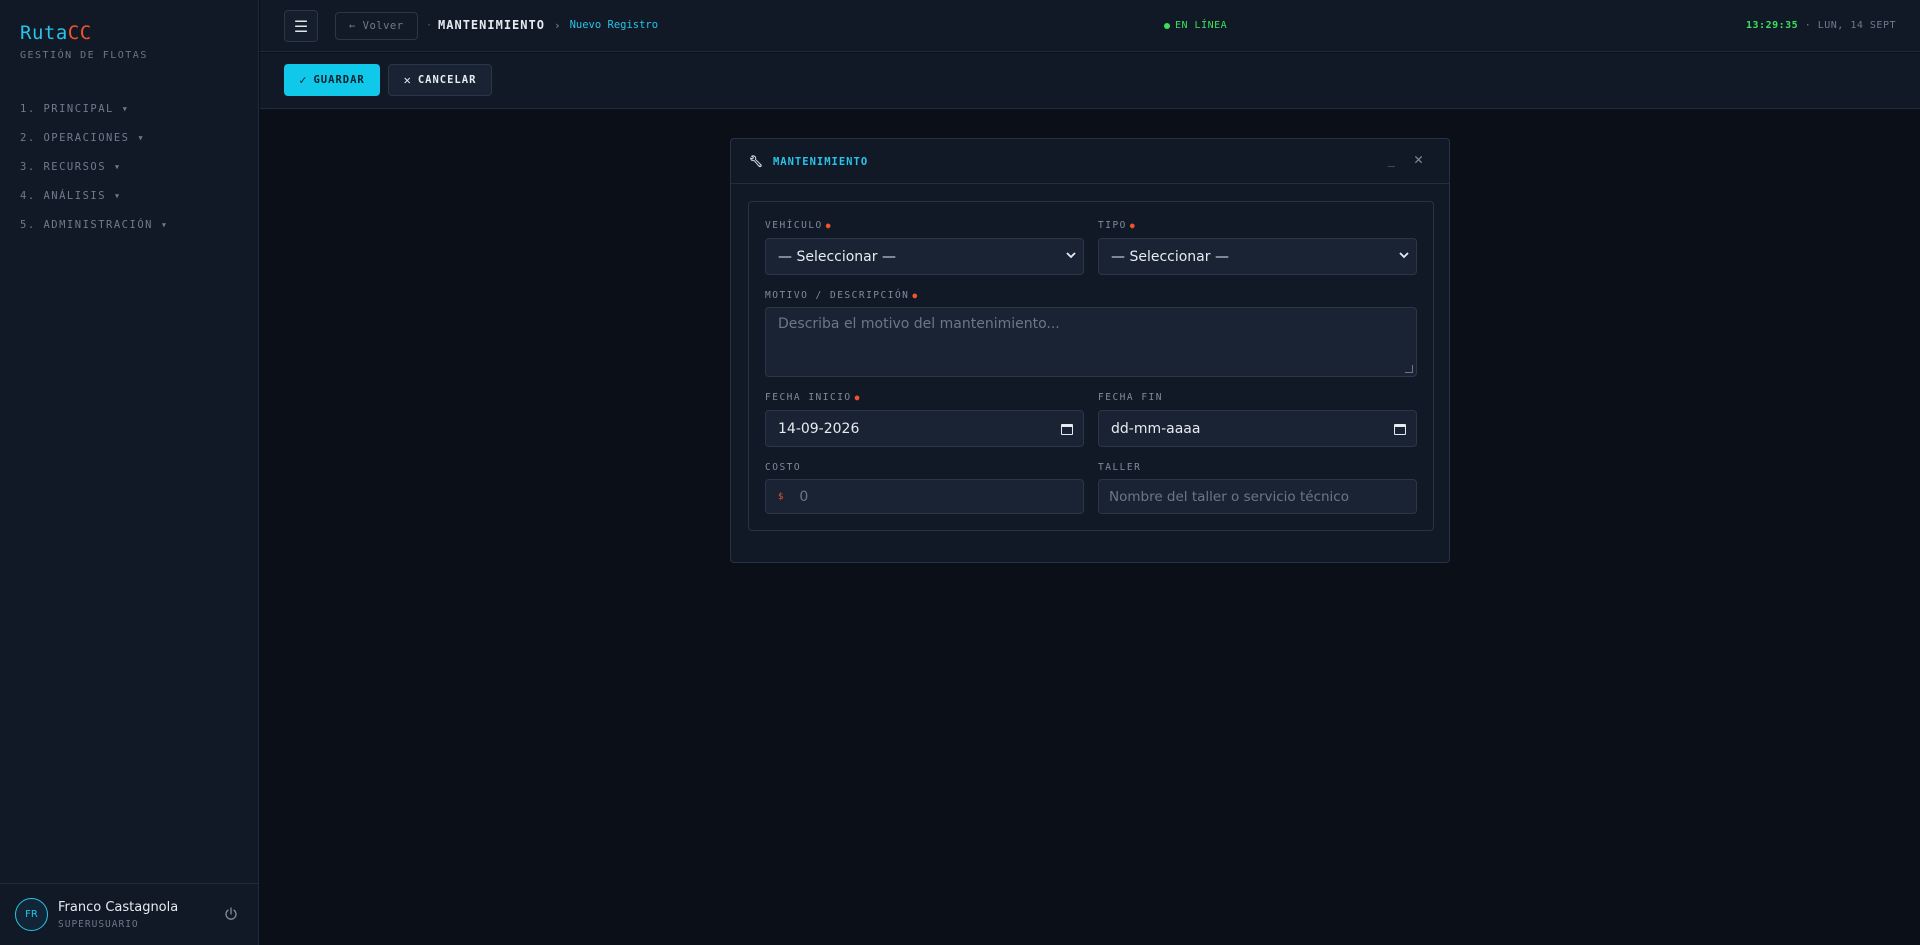 The width and height of the screenshot is (1920, 945). What do you see at coordinates (339, 80) in the screenshot?
I see `save-button-label: GUARDAR` at bounding box center [339, 80].